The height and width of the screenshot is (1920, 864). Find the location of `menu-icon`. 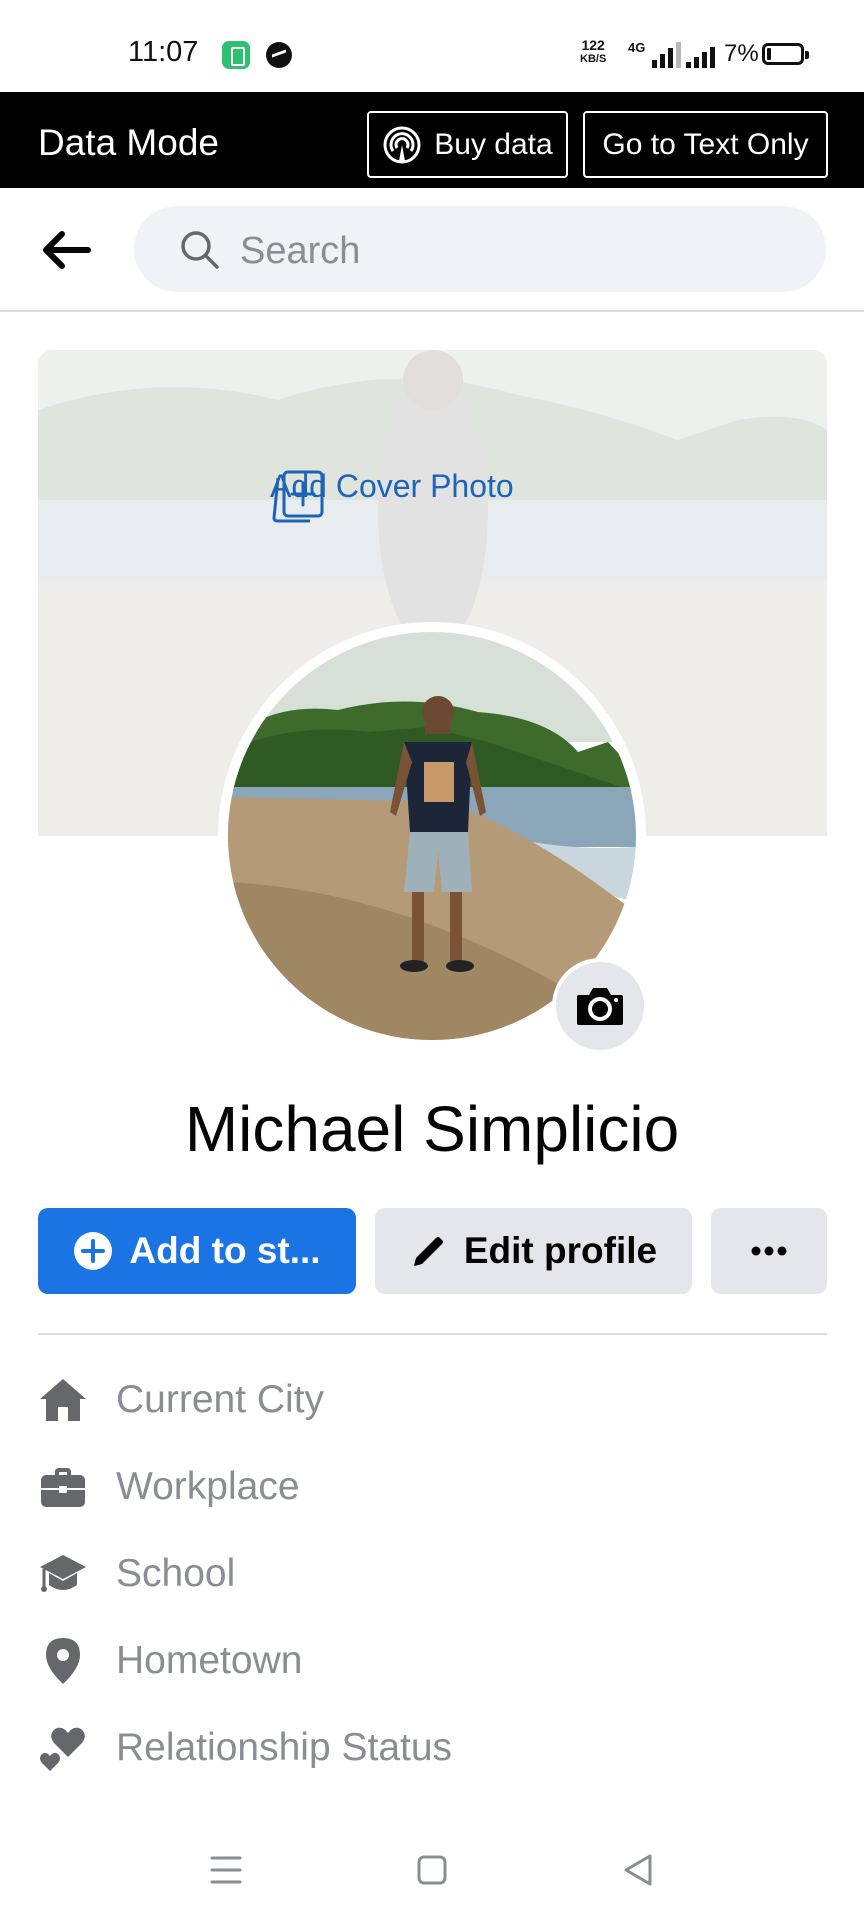

menu-icon is located at coordinates (226, 1870).